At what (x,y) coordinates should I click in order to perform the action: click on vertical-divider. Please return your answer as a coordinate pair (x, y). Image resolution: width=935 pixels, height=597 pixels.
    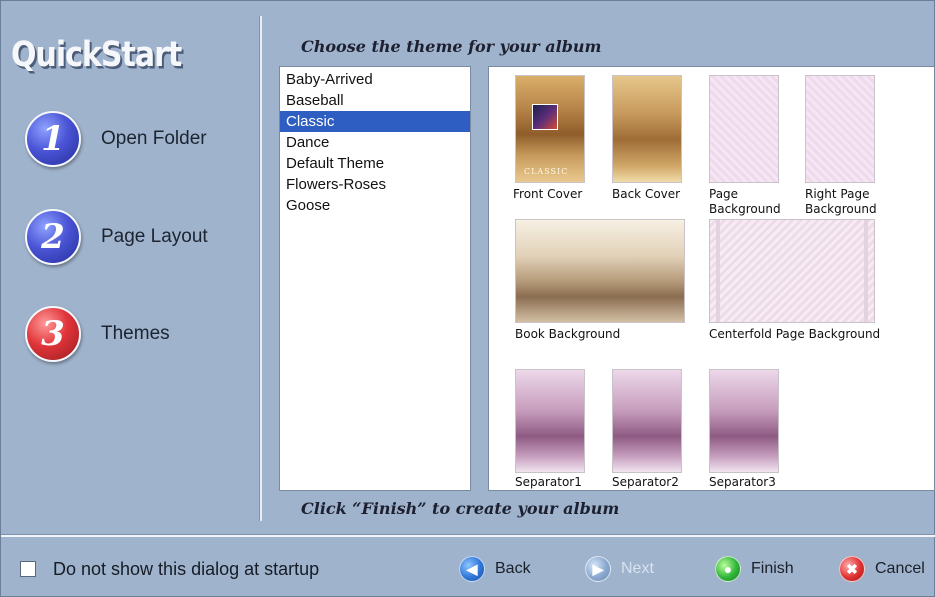
    Looking at the image, I should click on (260, 268).